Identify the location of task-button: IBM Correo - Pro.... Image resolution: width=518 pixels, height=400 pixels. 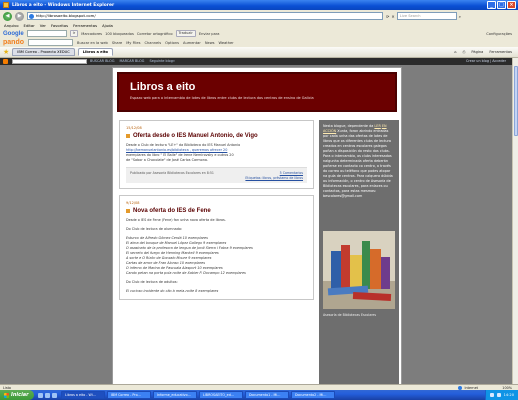
(129, 395).